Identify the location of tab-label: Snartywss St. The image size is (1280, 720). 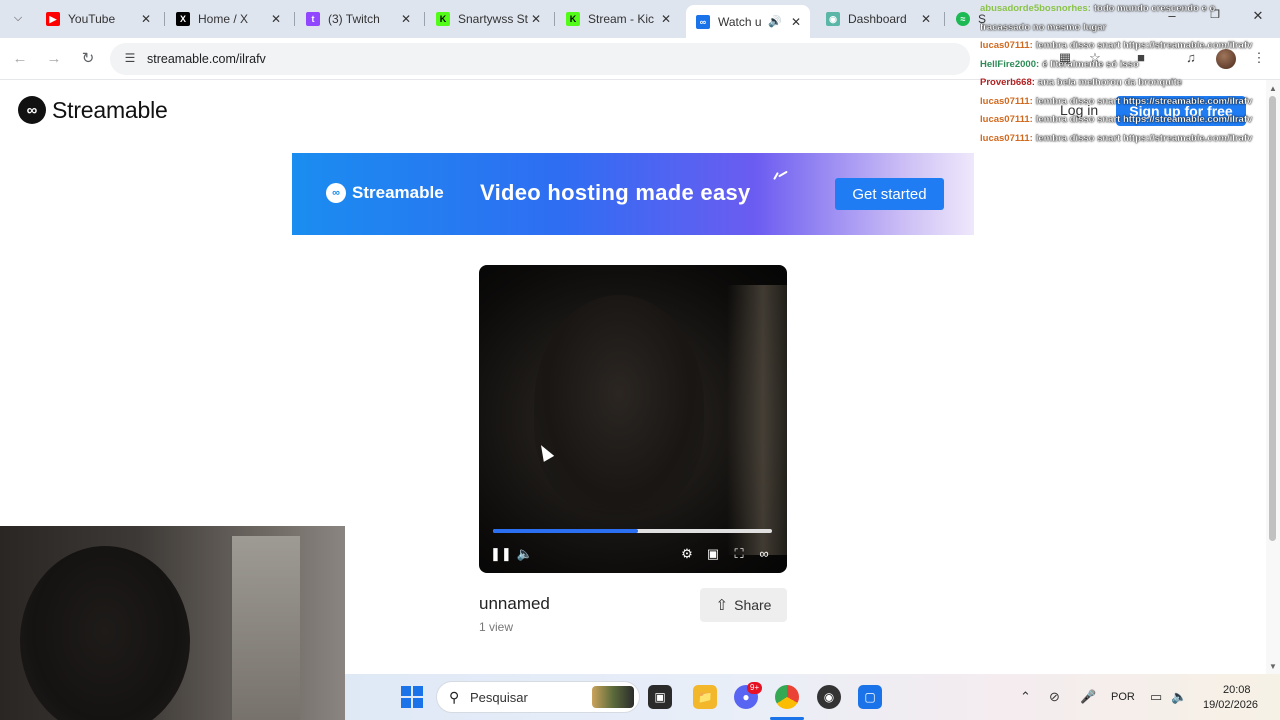
(493, 19).